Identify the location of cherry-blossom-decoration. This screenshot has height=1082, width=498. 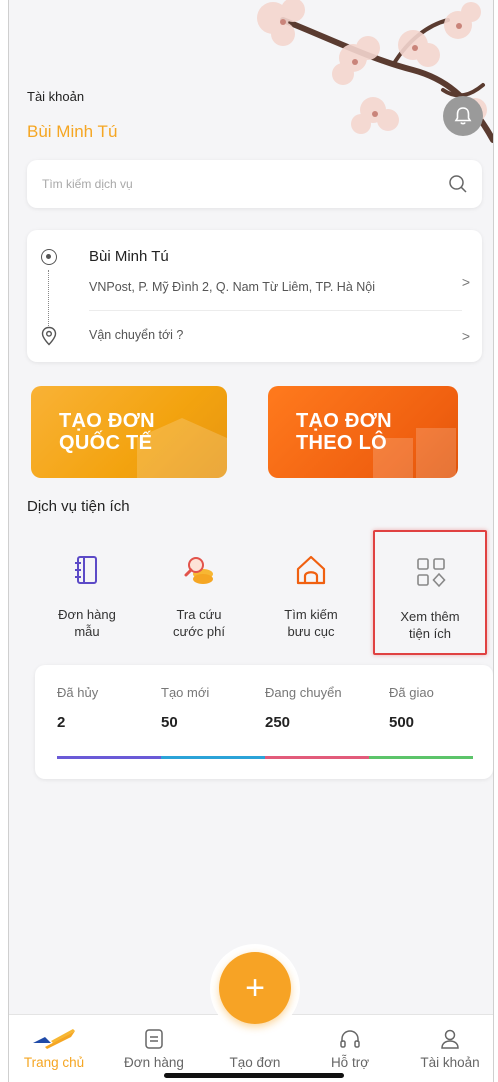
(375, 71).